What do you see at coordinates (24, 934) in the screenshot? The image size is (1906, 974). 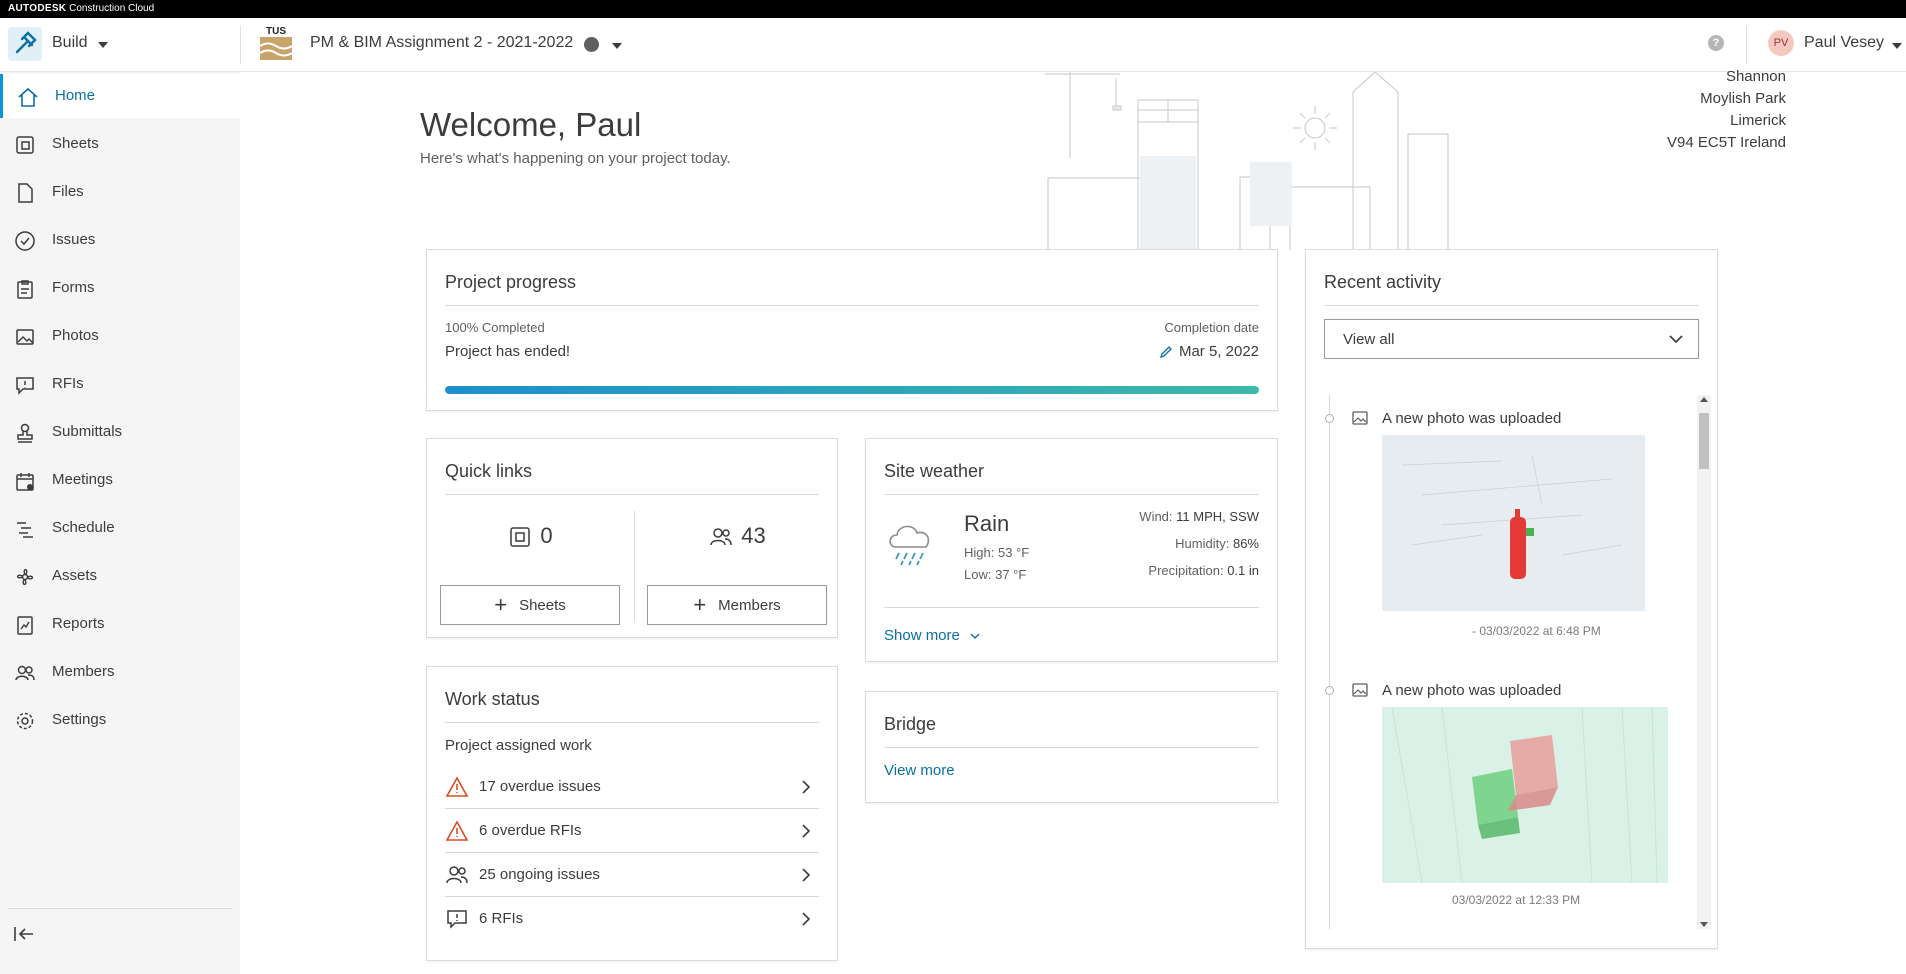 I see `collapse-sidebar-icon` at bounding box center [24, 934].